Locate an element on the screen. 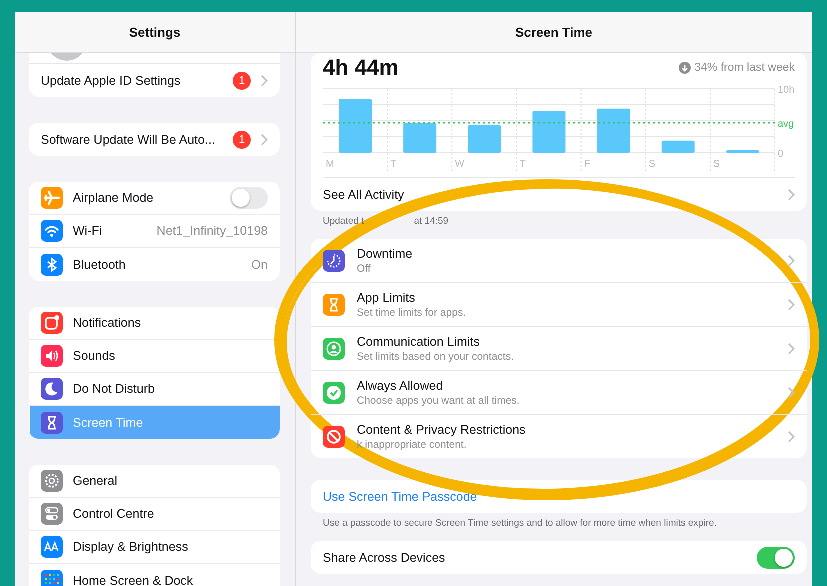 The image size is (827, 586). down-arrow-icon is located at coordinates (684, 68).